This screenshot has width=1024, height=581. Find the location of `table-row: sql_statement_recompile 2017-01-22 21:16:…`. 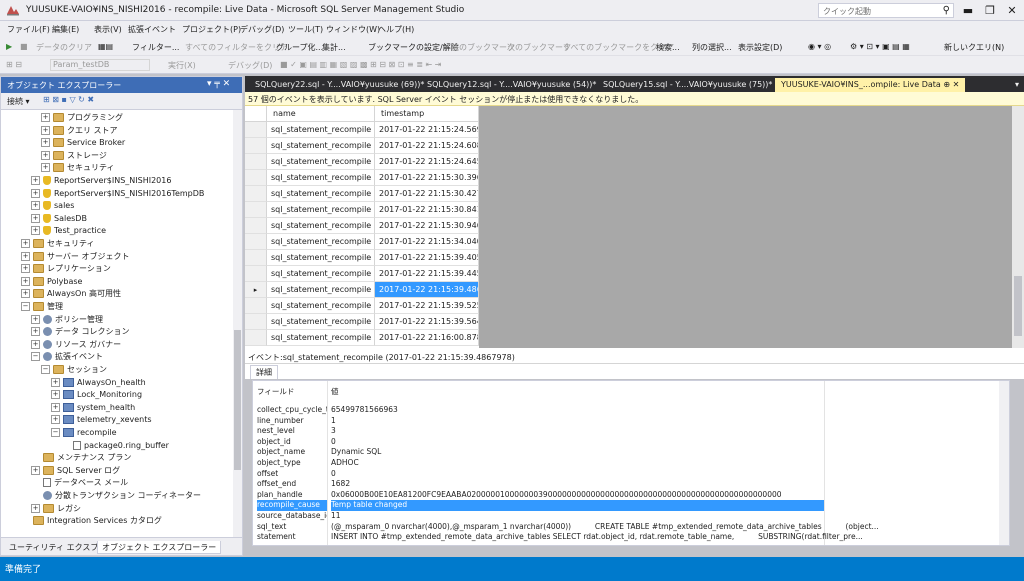

table-row: sql_statement_recompile 2017-01-22 21:16:… is located at coordinates (362, 338).